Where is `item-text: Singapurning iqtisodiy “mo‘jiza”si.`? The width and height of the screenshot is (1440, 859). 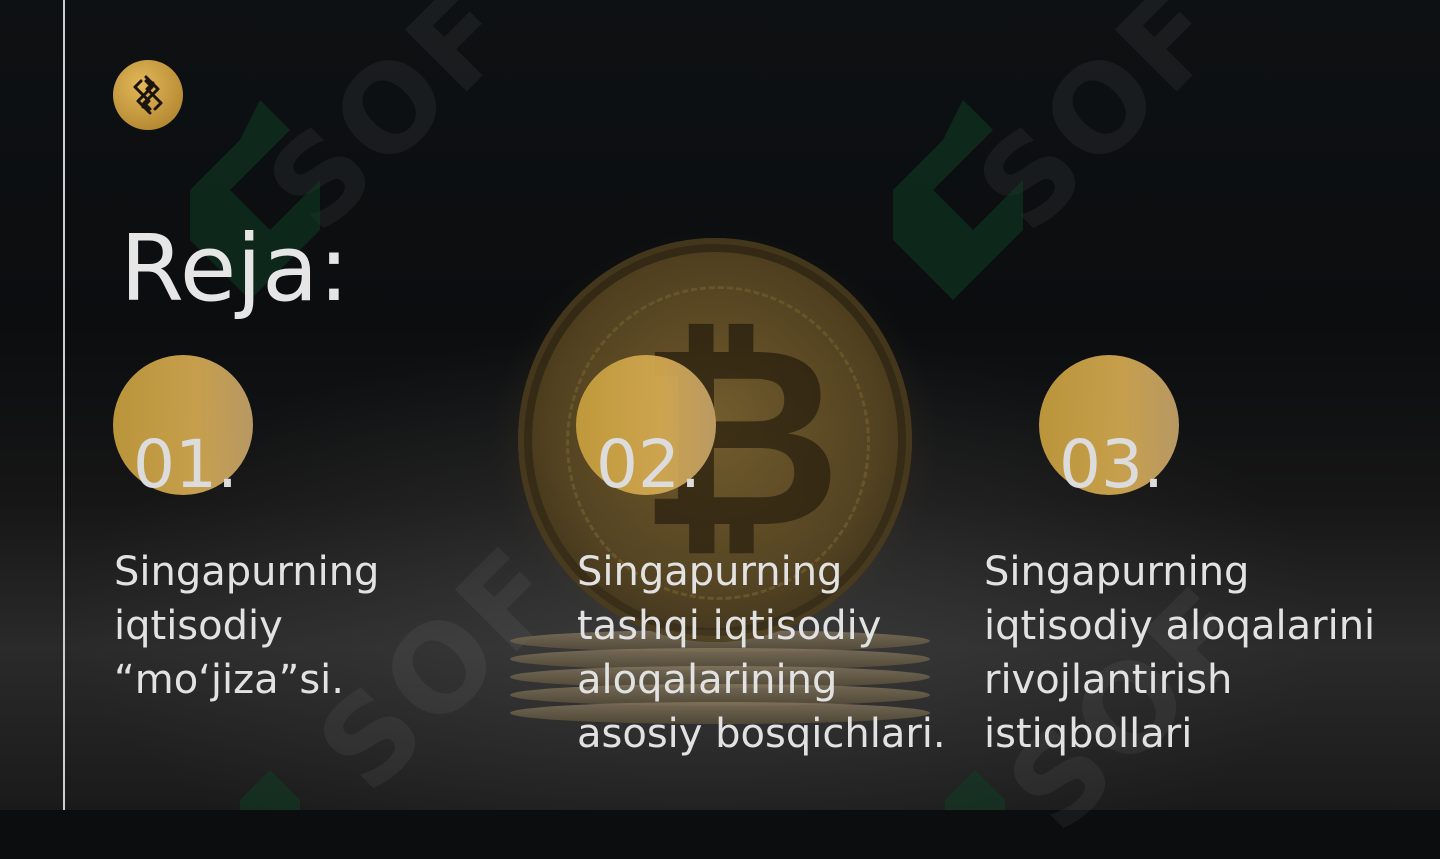 item-text: Singapurning iqtisodiy “mo‘jiza”si. is located at coordinates (247, 626).